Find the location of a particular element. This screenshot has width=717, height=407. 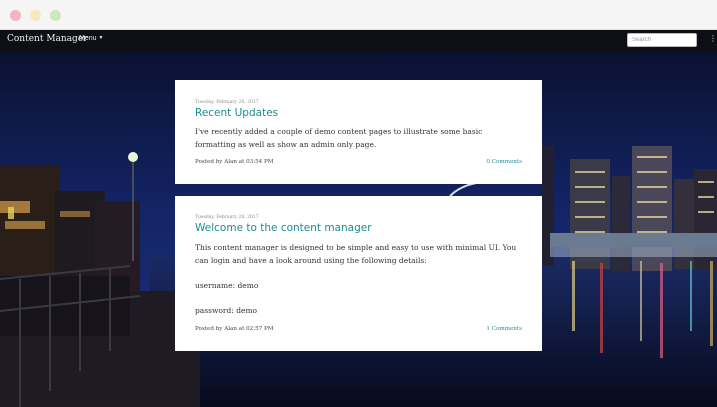

kebab-menu-icon: ⋮ is located at coordinates (713, 38).